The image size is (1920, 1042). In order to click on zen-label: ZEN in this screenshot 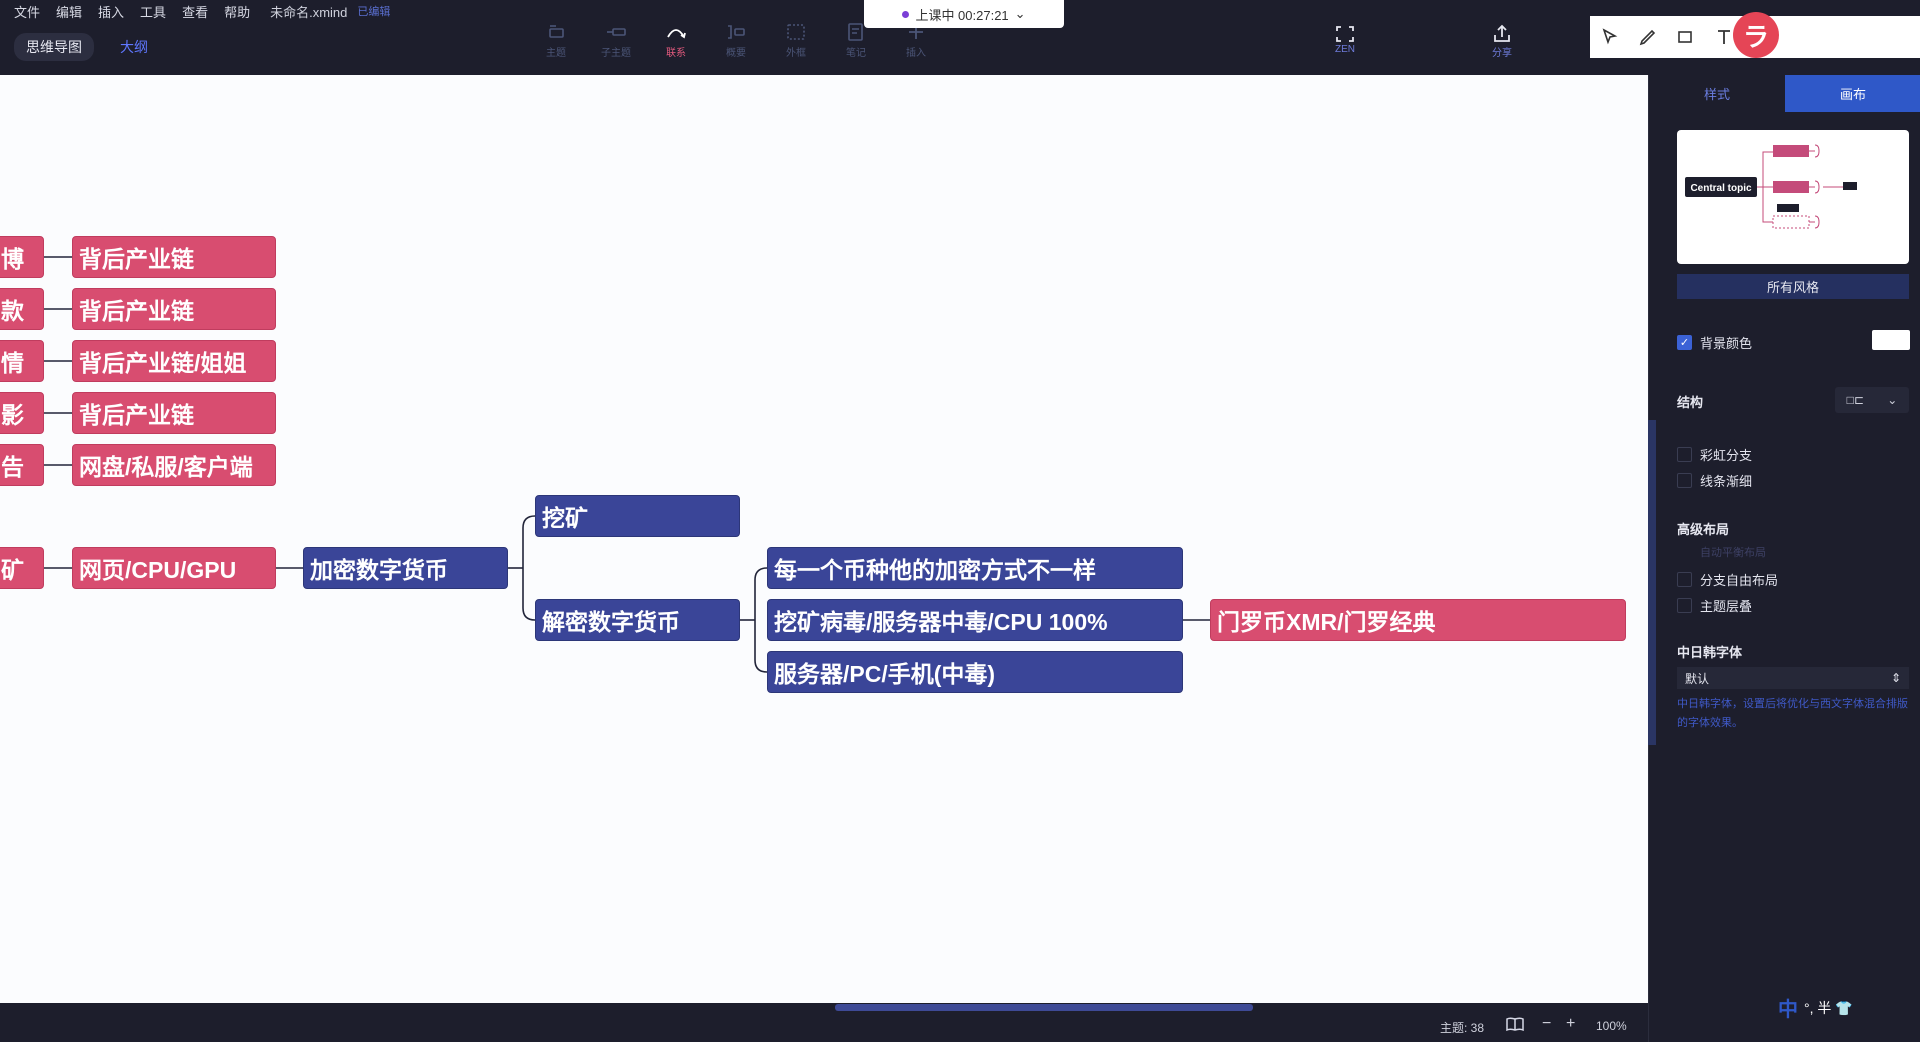, I will do `click(1345, 49)`.